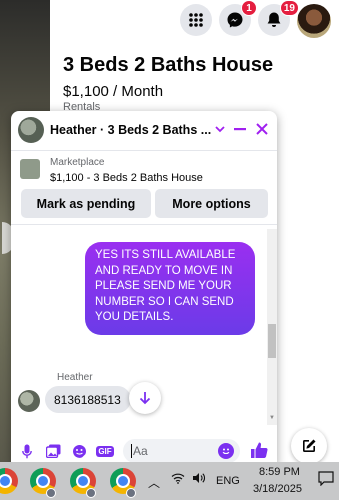 This screenshot has height=500, width=339. I want to click on divider, so click(144, 224).